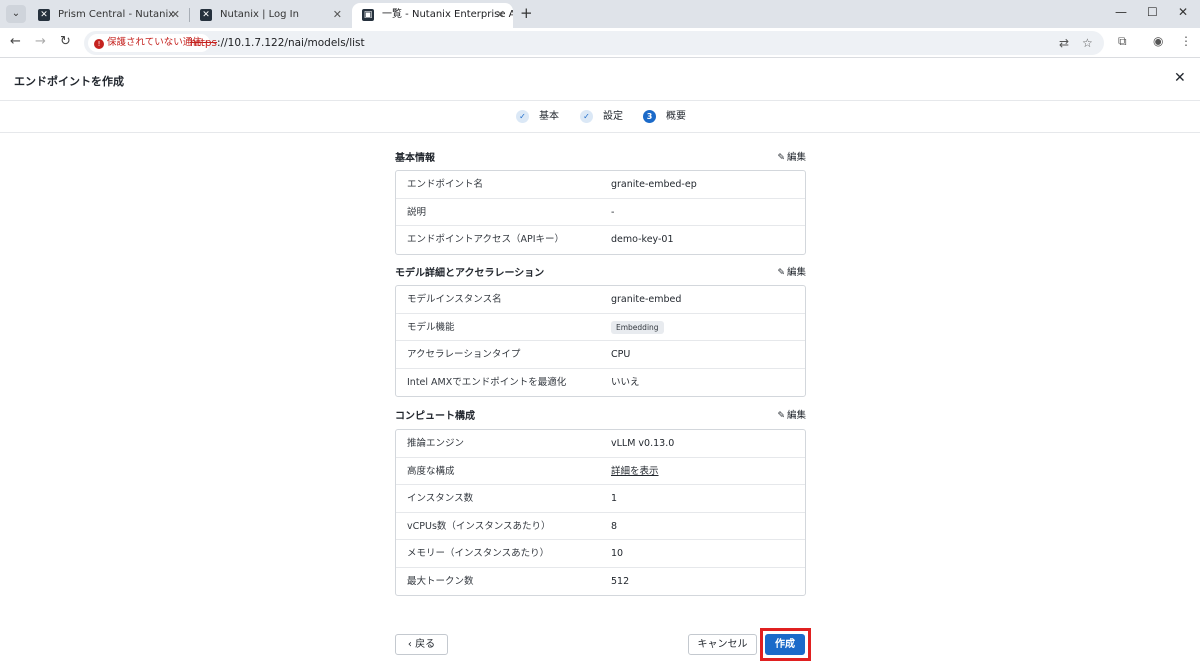 This screenshot has height=670, width=1200. Describe the element at coordinates (600, 415) in the screenshot. I see `section-compute-config-header: コンピュート構成 ✎ 編集` at that location.